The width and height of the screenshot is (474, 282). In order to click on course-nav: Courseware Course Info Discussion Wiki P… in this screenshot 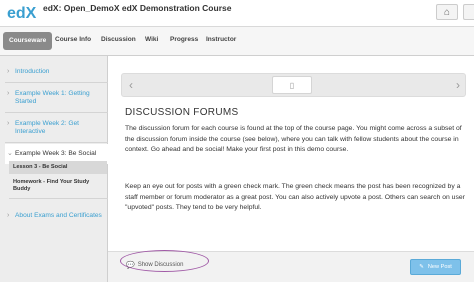, I will do `click(237, 41)`.